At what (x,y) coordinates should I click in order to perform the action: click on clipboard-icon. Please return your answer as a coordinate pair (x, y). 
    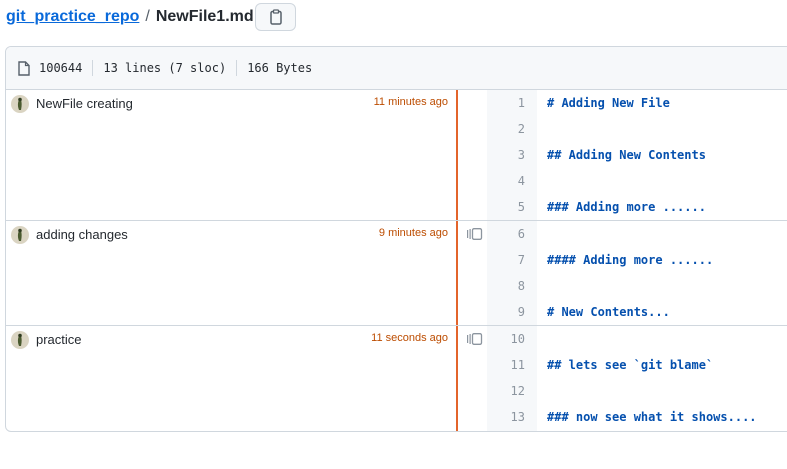
    Looking at the image, I should click on (275, 17).